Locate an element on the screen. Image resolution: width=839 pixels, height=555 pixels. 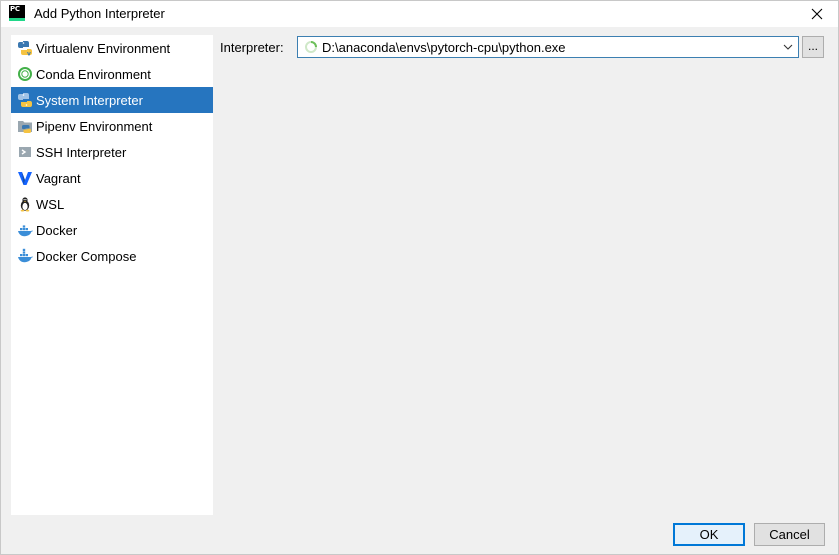
virtualenv-icon: v is located at coordinates (25, 48).